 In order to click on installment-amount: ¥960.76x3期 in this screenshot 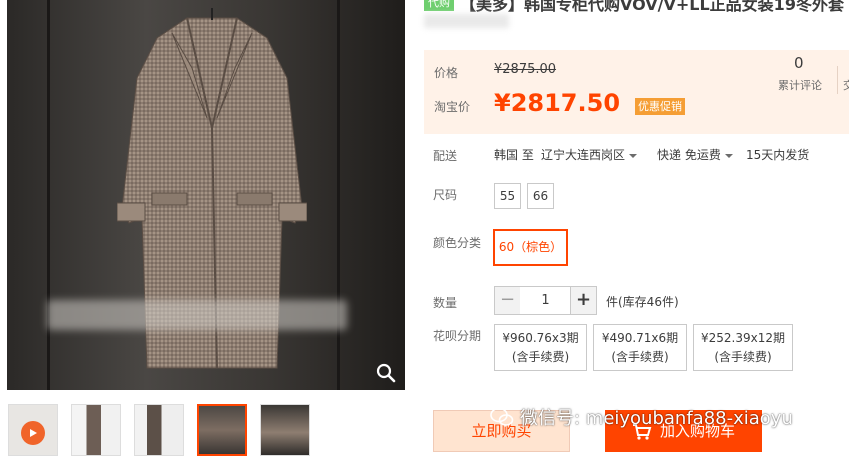, I will do `click(540, 338)`.